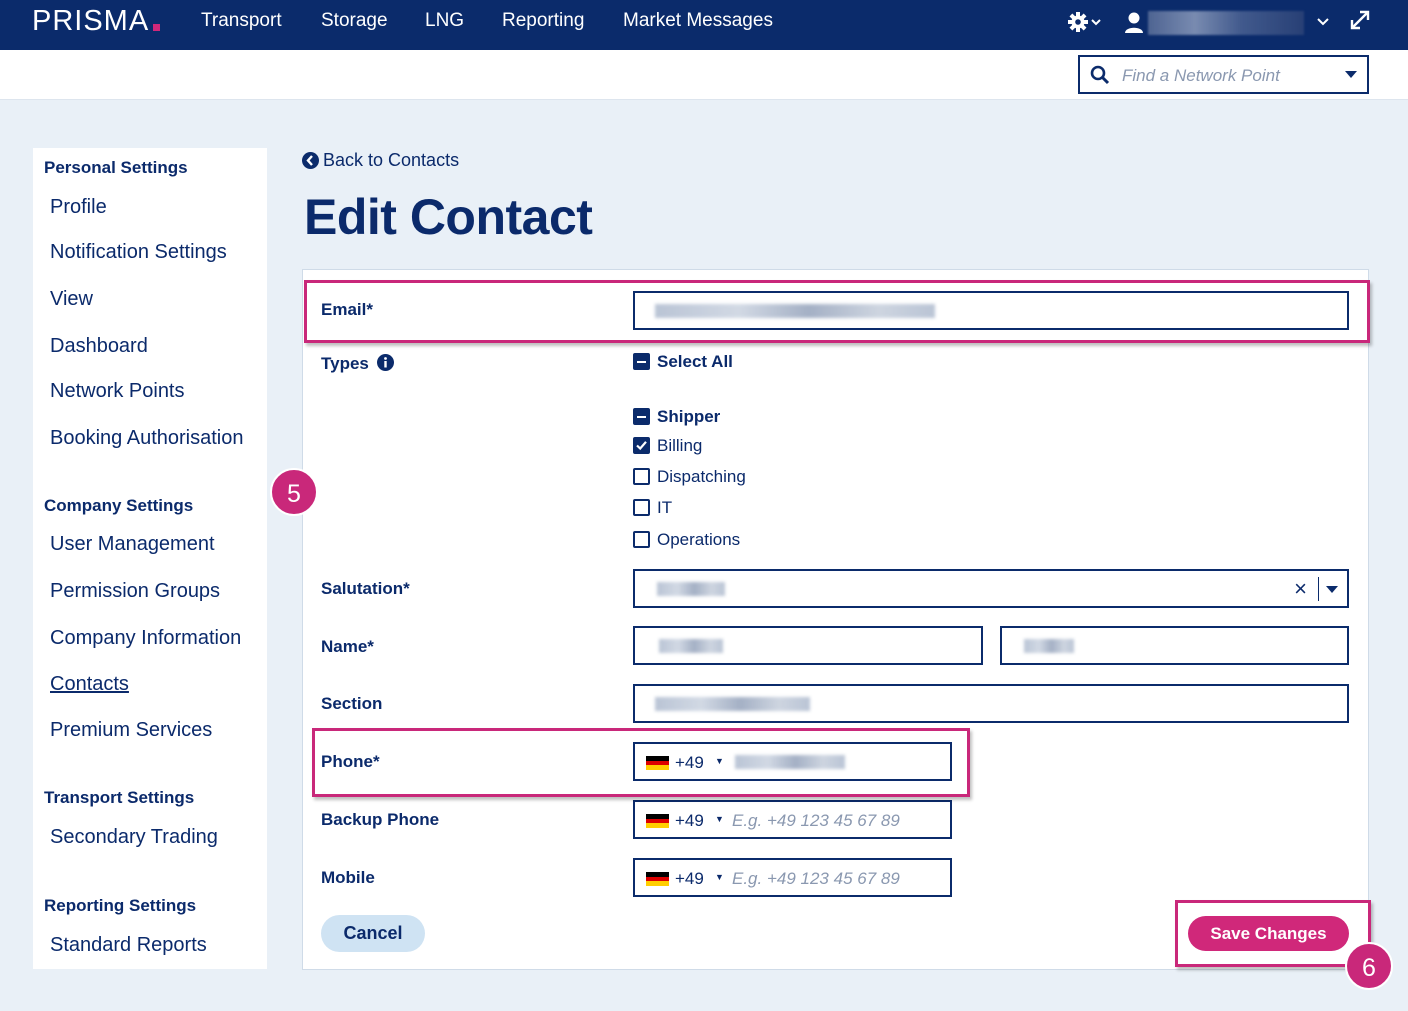  Describe the element at coordinates (380, 819) in the screenshot. I see `backup-phone-label: Backup Phone` at that location.